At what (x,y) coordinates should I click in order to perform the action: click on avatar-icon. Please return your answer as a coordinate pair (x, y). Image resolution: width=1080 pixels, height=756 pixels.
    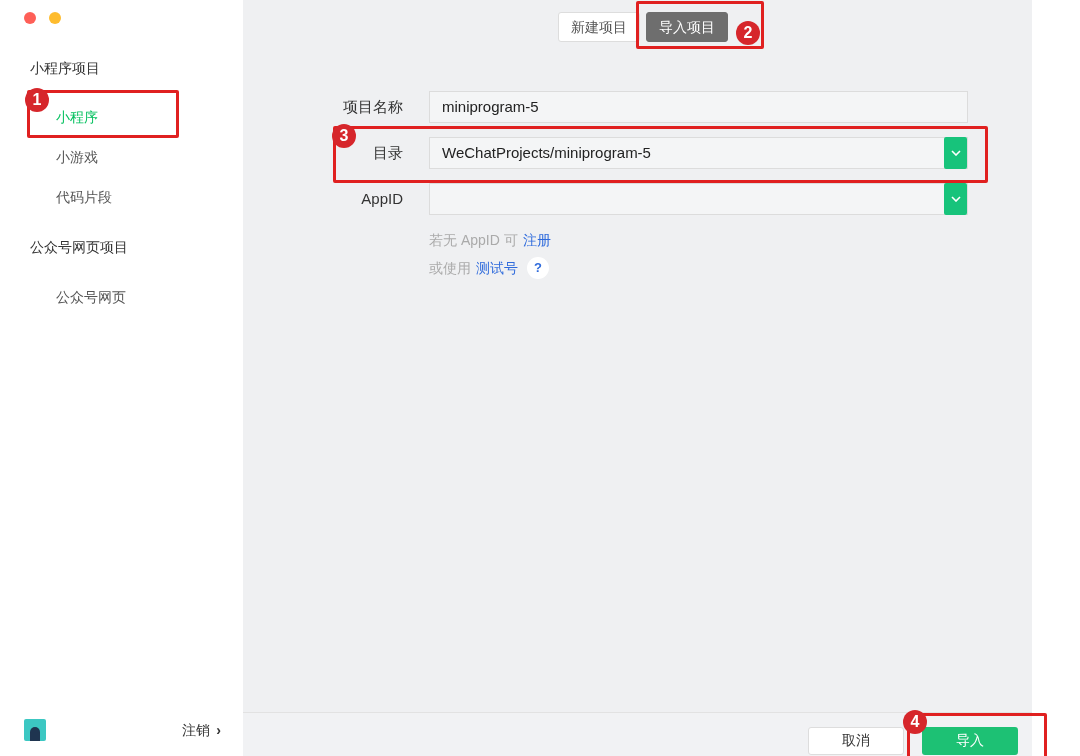
    Looking at the image, I should click on (35, 730).